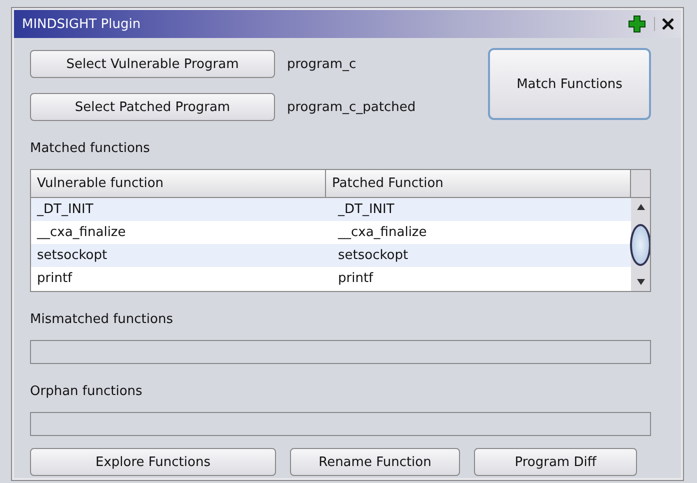 The height and width of the screenshot is (483, 697). I want to click on action-button: Rename Function, so click(375, 462).